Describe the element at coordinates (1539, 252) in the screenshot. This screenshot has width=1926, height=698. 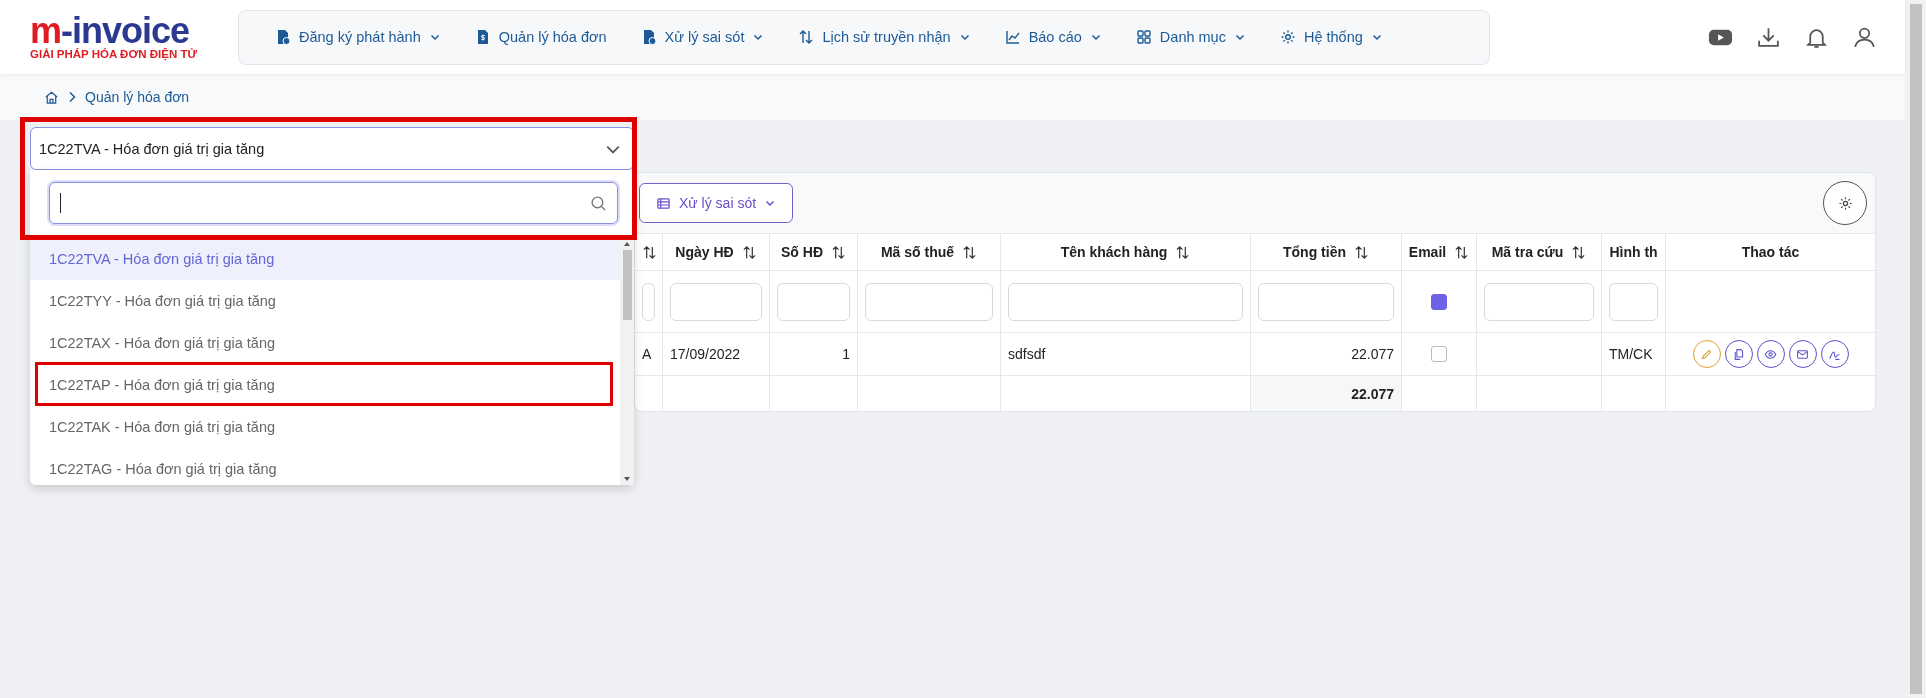
I see `column-header: Mã tra cứu` at that location.